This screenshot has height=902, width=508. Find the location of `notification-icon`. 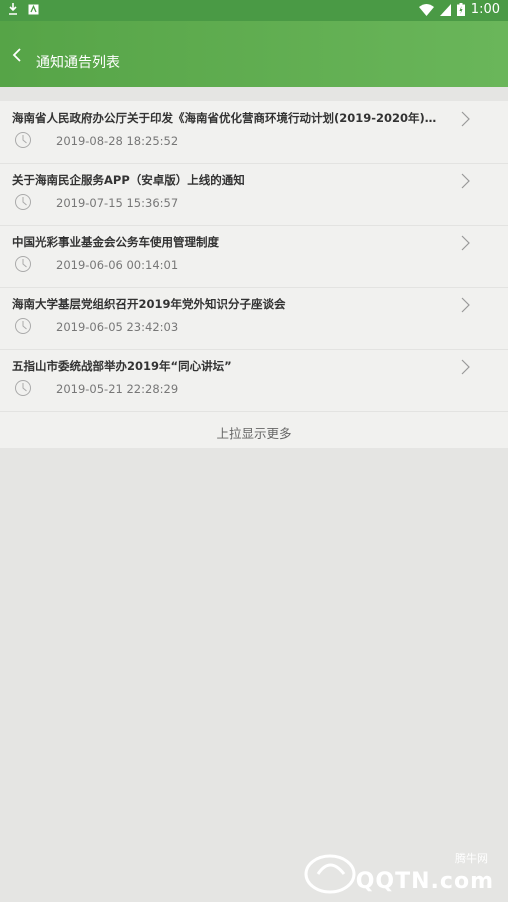

notification-icon is located at coordinates (33, 9).